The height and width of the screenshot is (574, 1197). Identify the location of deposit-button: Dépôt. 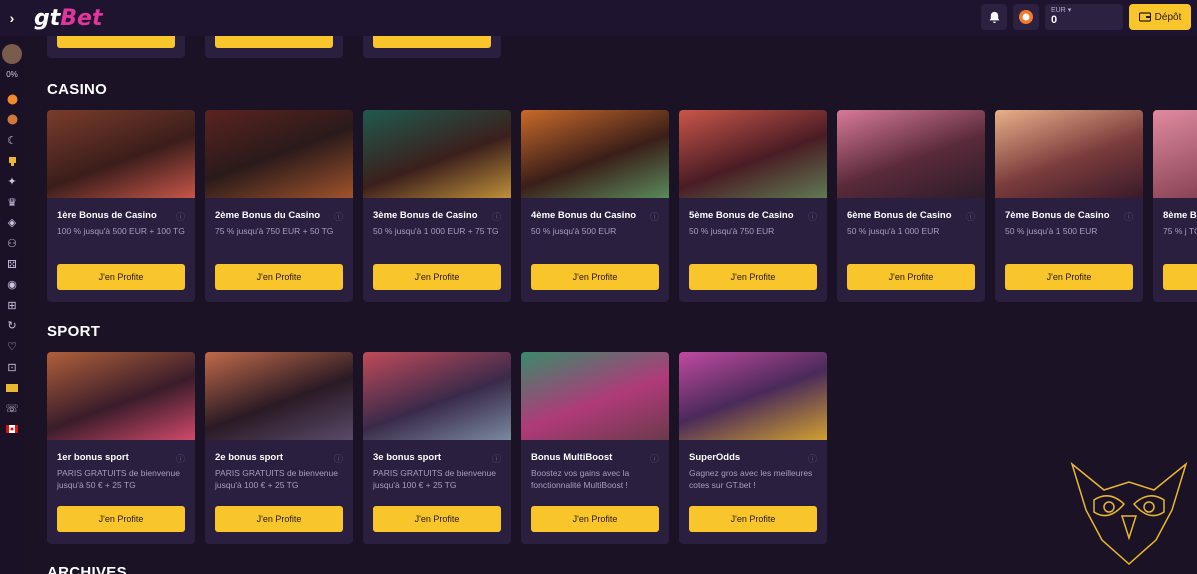
(1160, 17).